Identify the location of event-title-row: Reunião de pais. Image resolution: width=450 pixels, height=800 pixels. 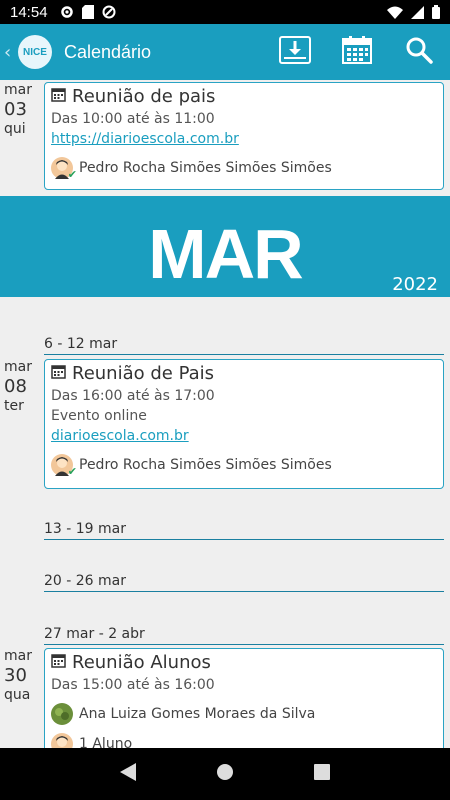
(244, 96).